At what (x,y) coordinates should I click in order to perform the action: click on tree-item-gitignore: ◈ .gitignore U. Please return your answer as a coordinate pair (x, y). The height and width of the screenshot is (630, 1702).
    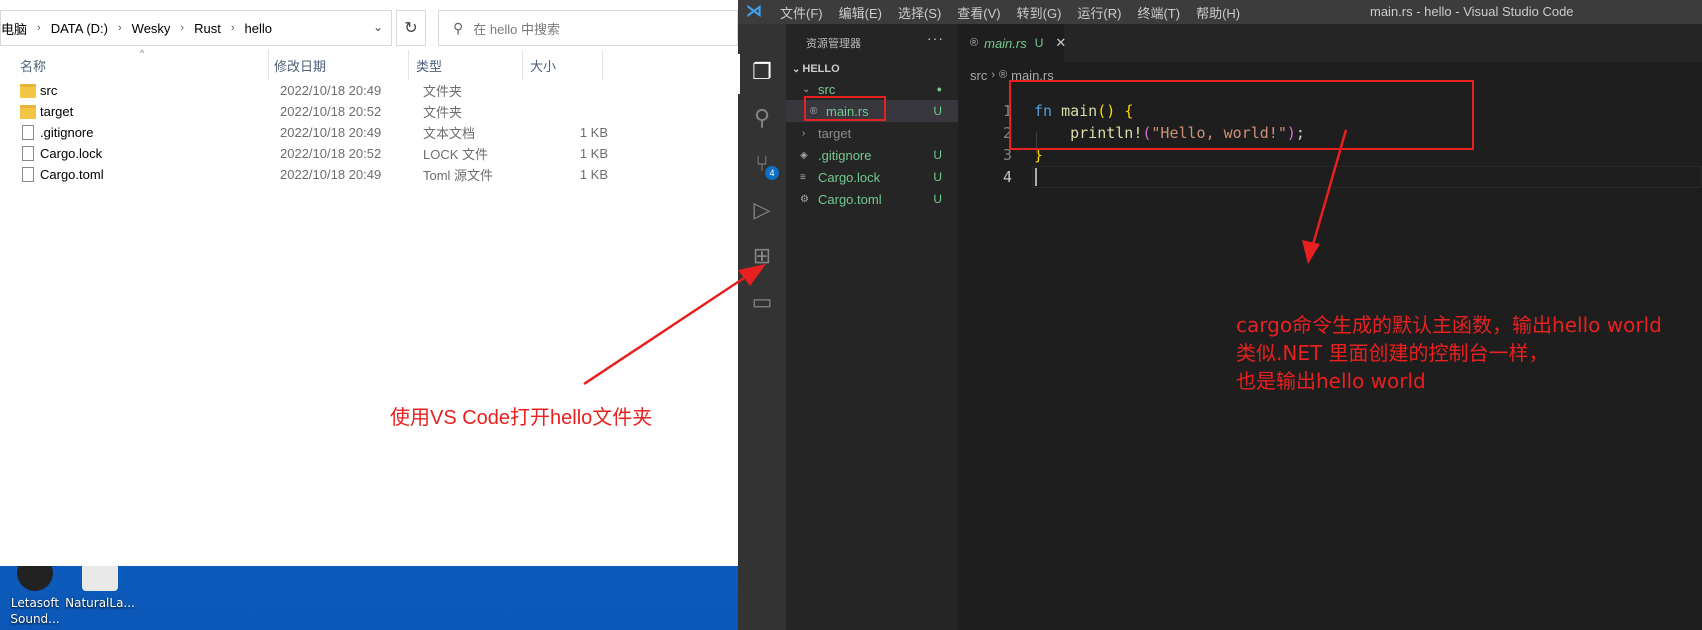
    Looking at the image, I should click on (872, 155).